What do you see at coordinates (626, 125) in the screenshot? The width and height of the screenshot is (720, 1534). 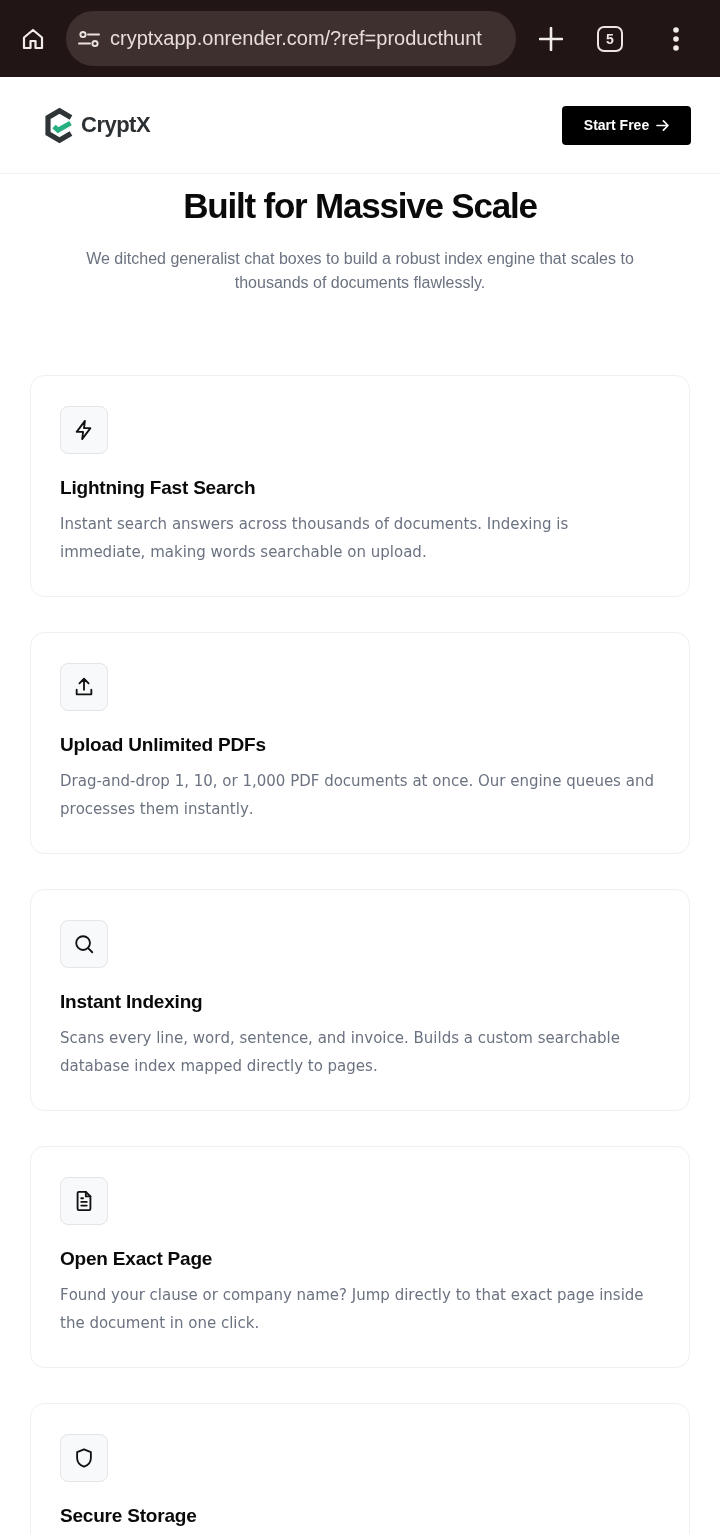 I see `start-free-button: Start Free` at bounding box center [626, 125].